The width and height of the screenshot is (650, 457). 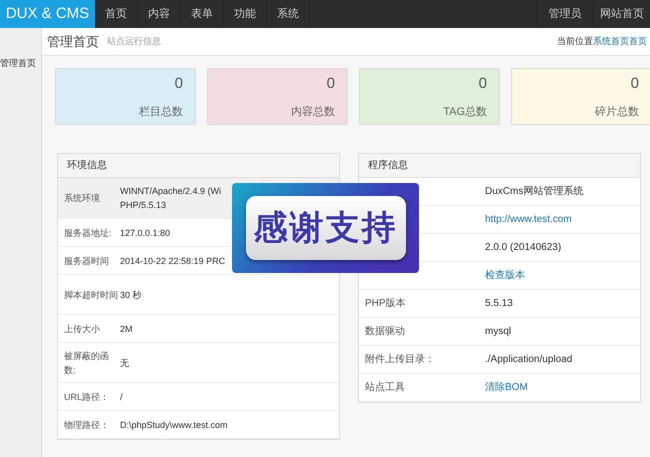 What do you see at coordinates (385, 387) in the screenshot?
I see `table-cell: 站点工具` at bounding box center [385, 387].